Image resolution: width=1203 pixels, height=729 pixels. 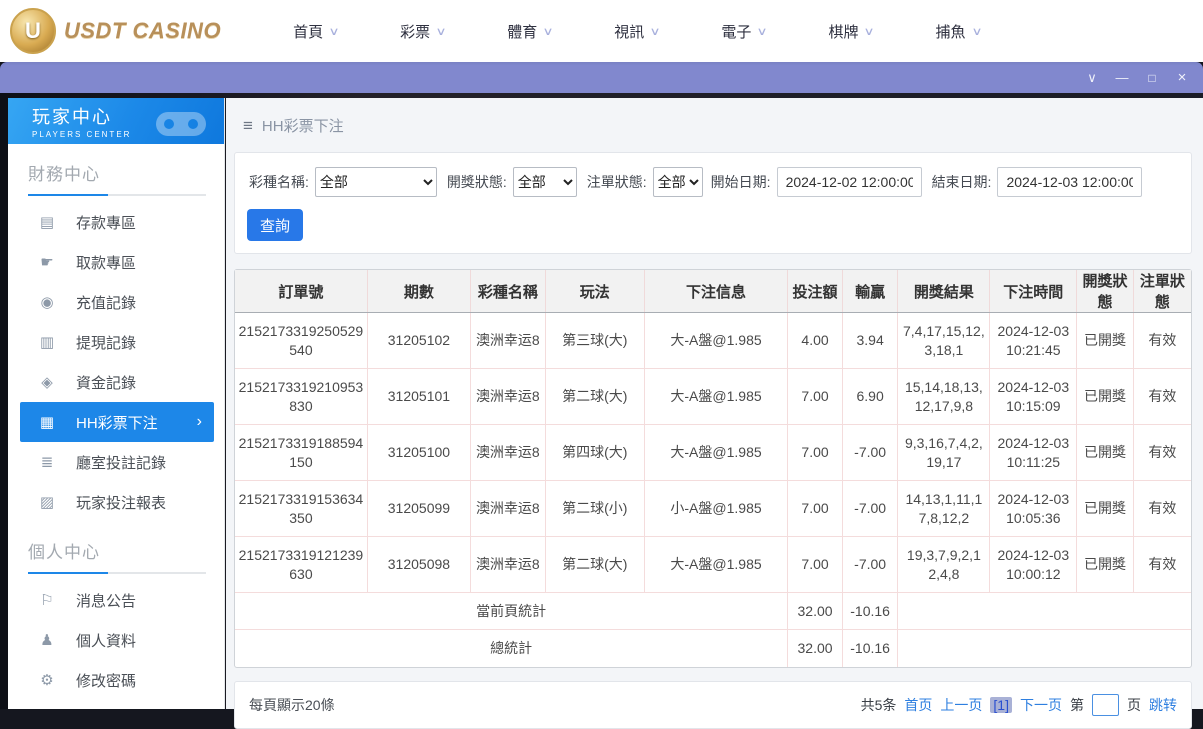 What do you see at coordinates (918, 705) in the screenshot?
I see `first-page-link: 首页` at bounding box center [918, 705].